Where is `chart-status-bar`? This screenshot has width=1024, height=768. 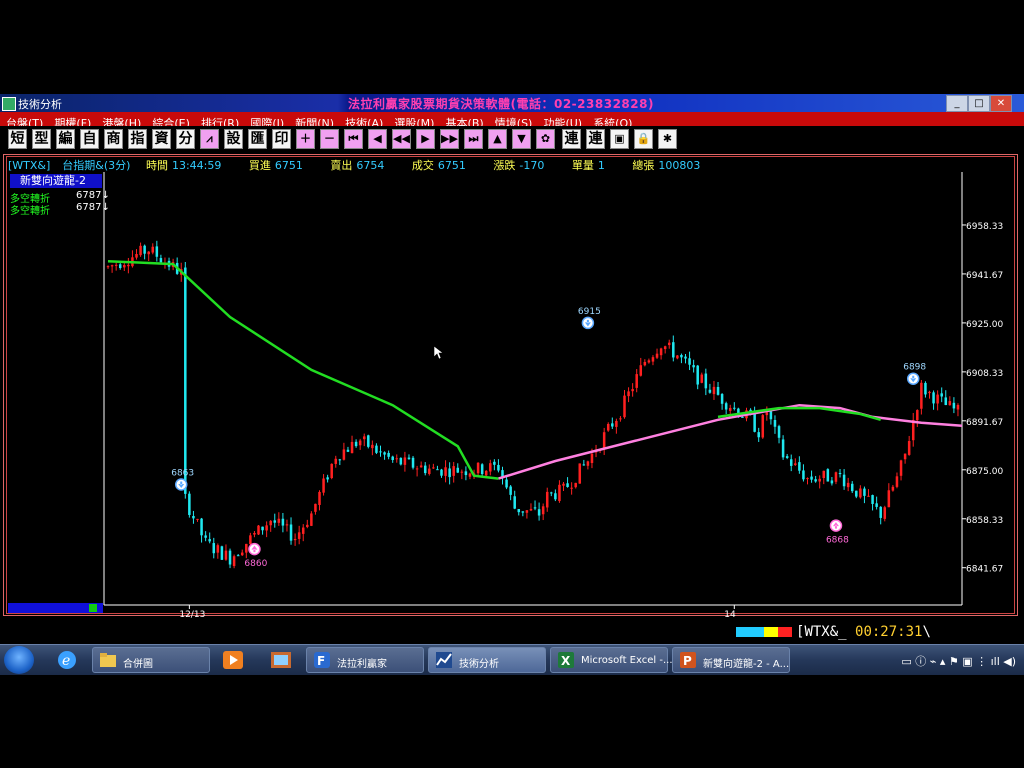
chart-status-bar is located at coordinates (55, 608).